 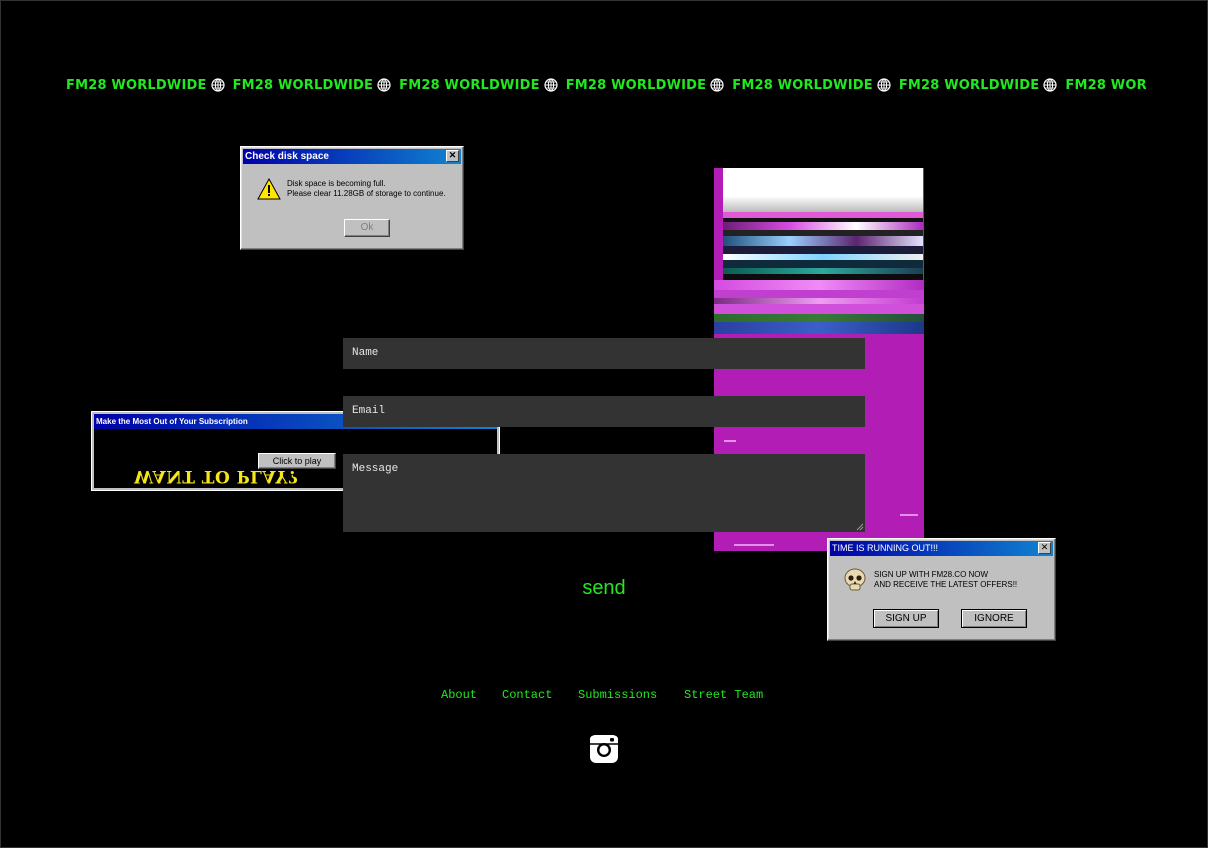 What do you see at coordinates (885, 548) in the screenshot?
I see `popup-title: TIME IS RUNNING OUT!!!` at bounding box center [885, 548].